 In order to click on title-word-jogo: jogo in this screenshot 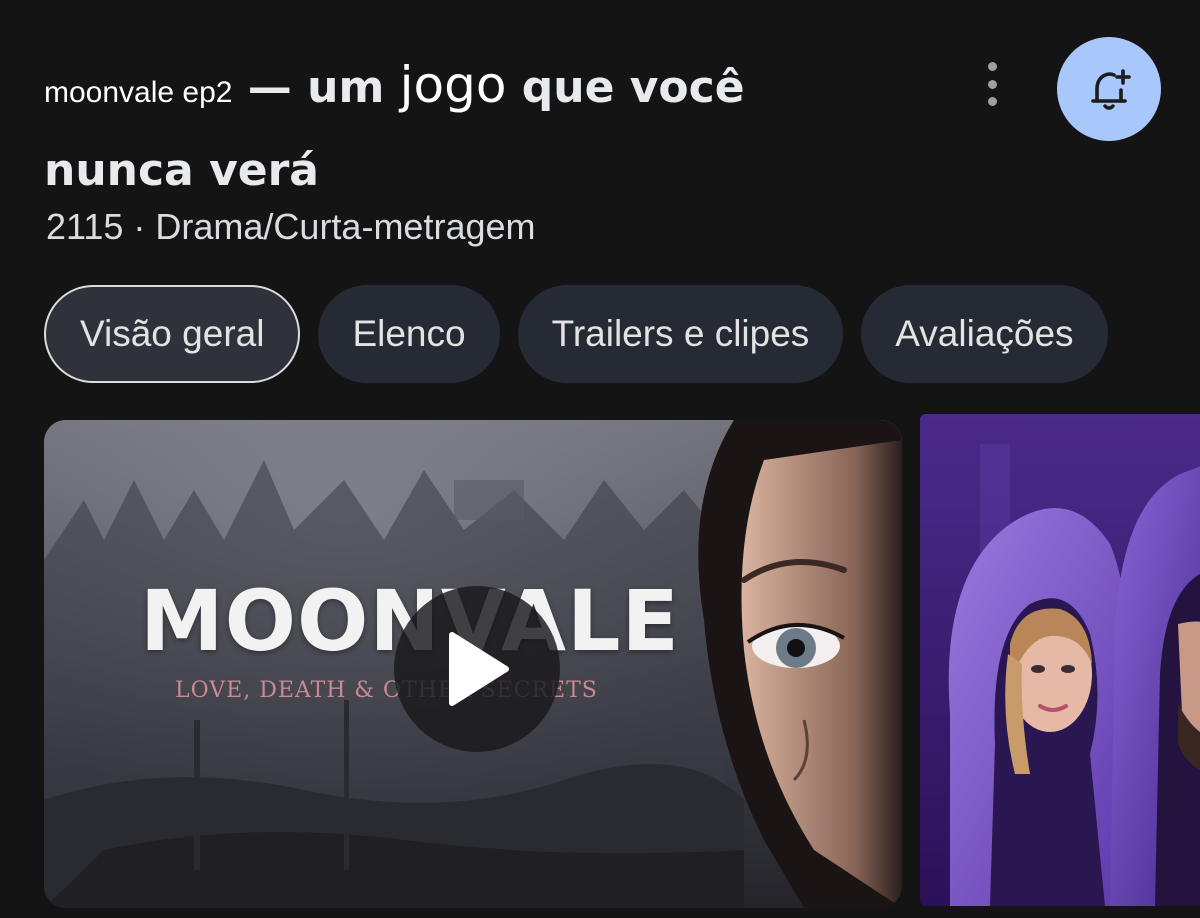, I will do `click(453, 85)`.